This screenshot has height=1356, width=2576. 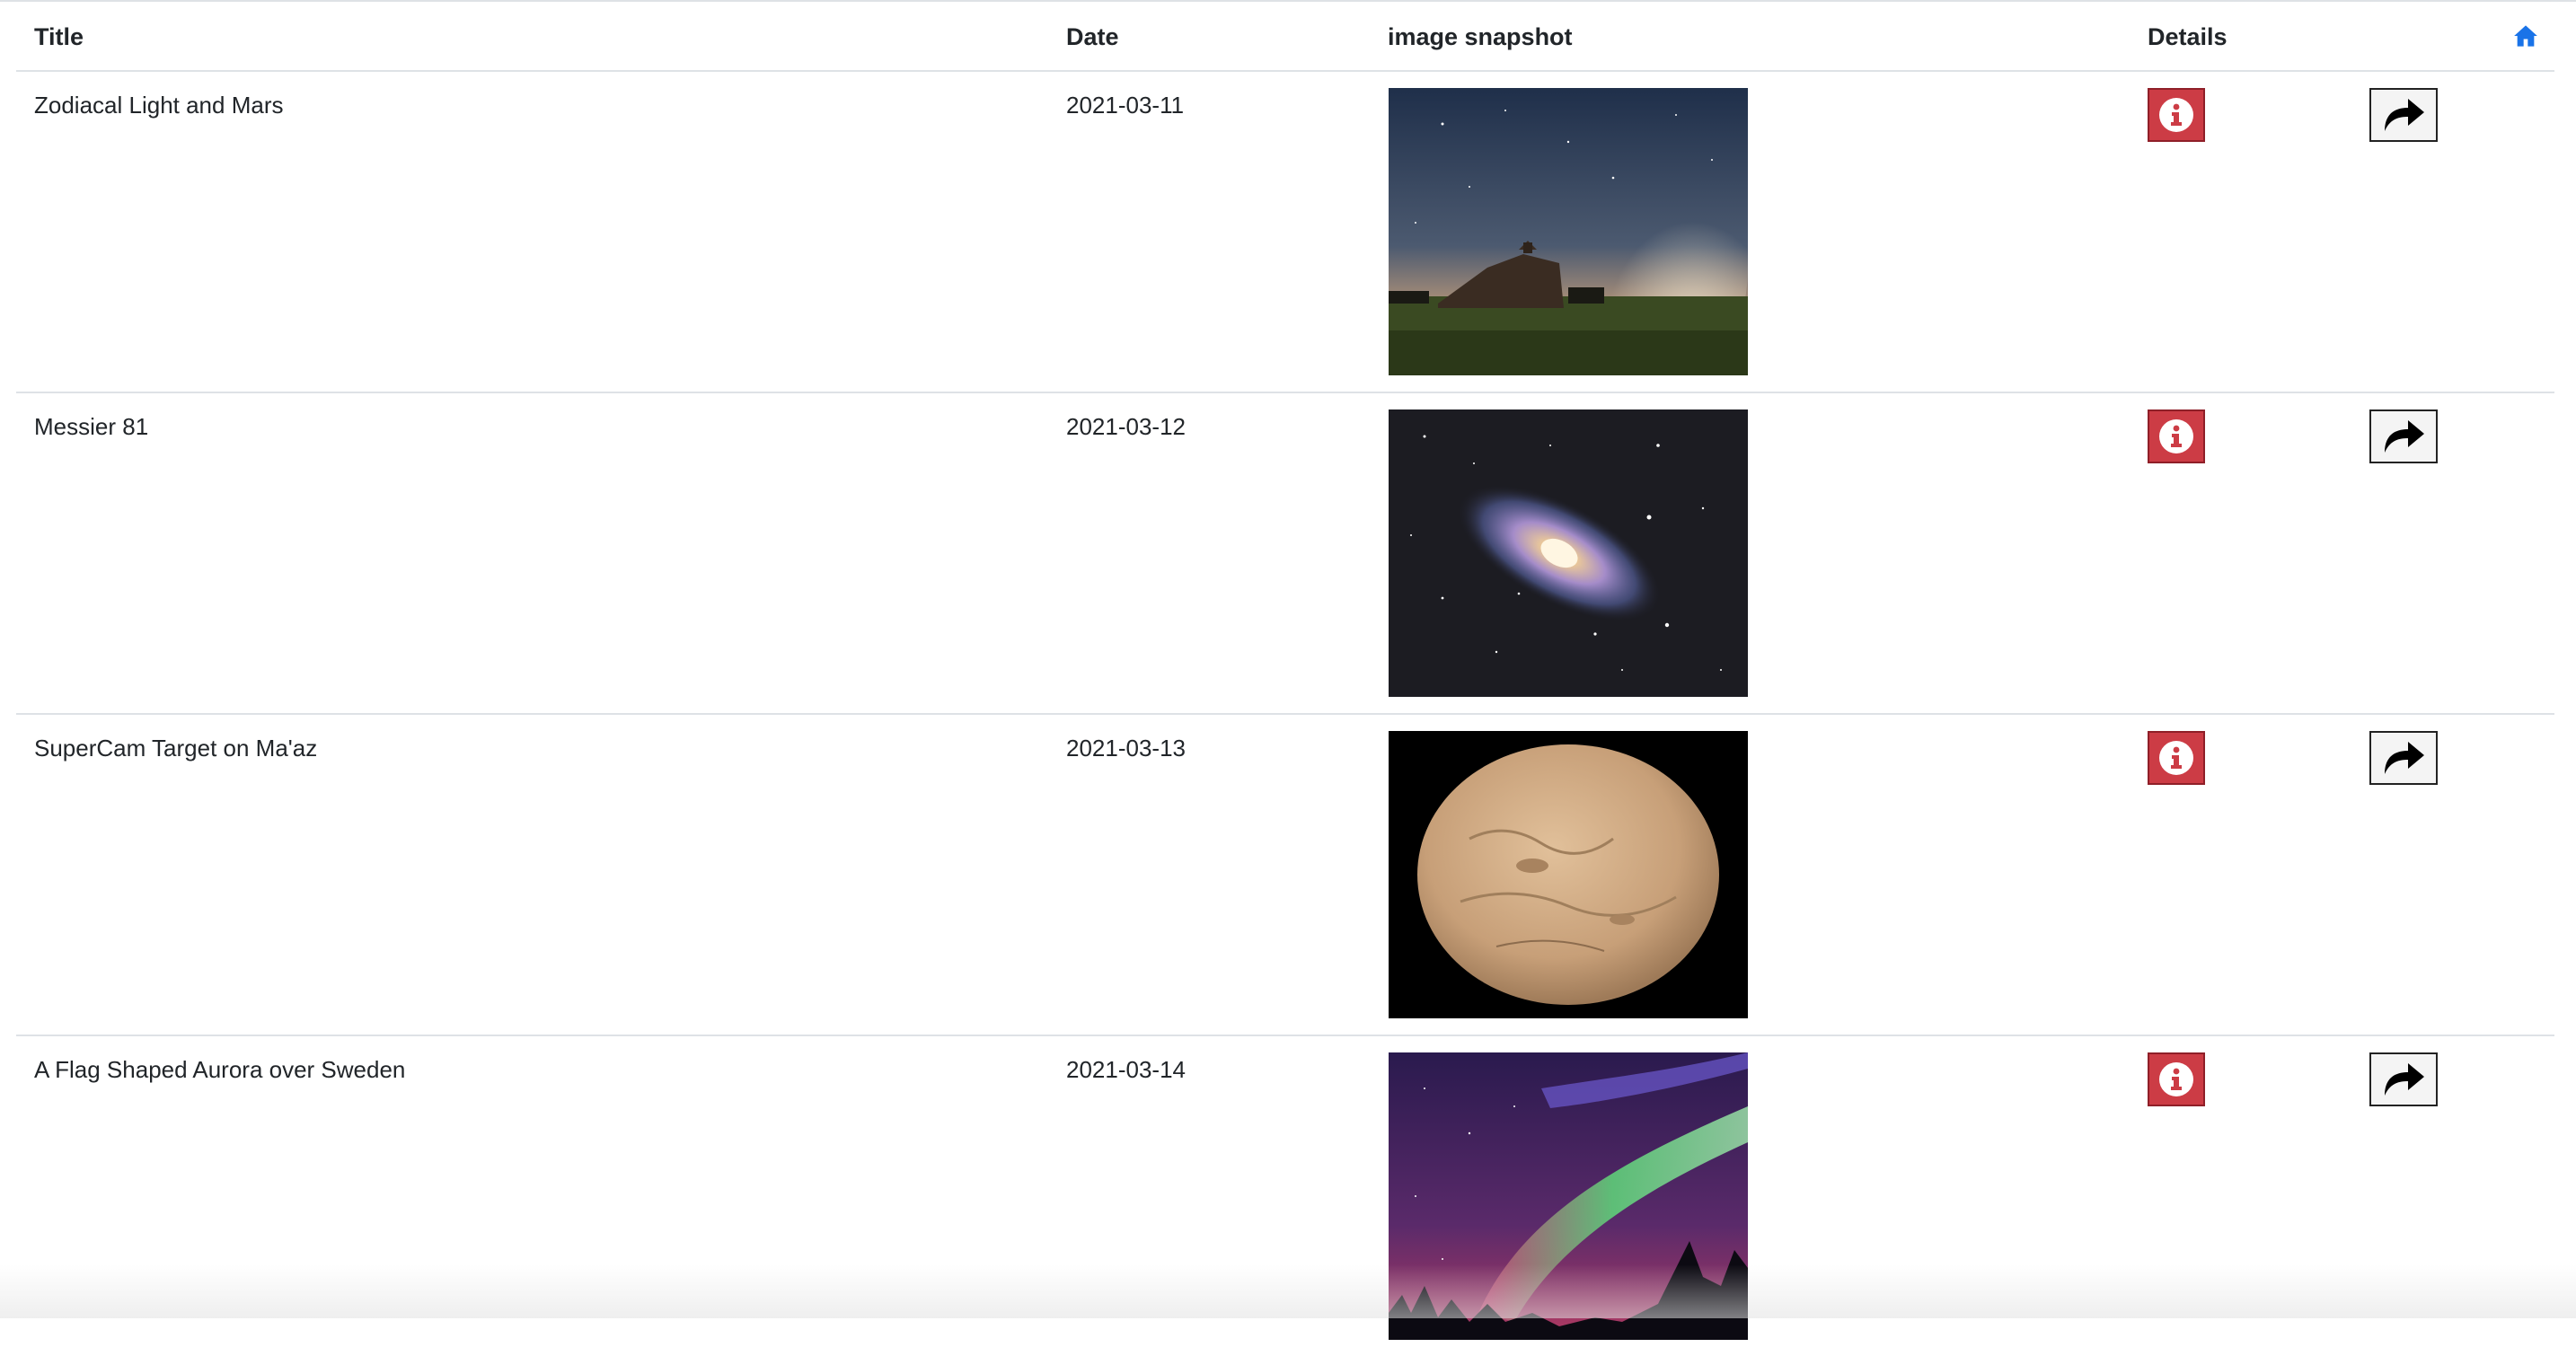 What do you see at coordinates (2188, 36) in the screenshot?
I see `column-header-details: Details` at bounding box center [2188, 36].